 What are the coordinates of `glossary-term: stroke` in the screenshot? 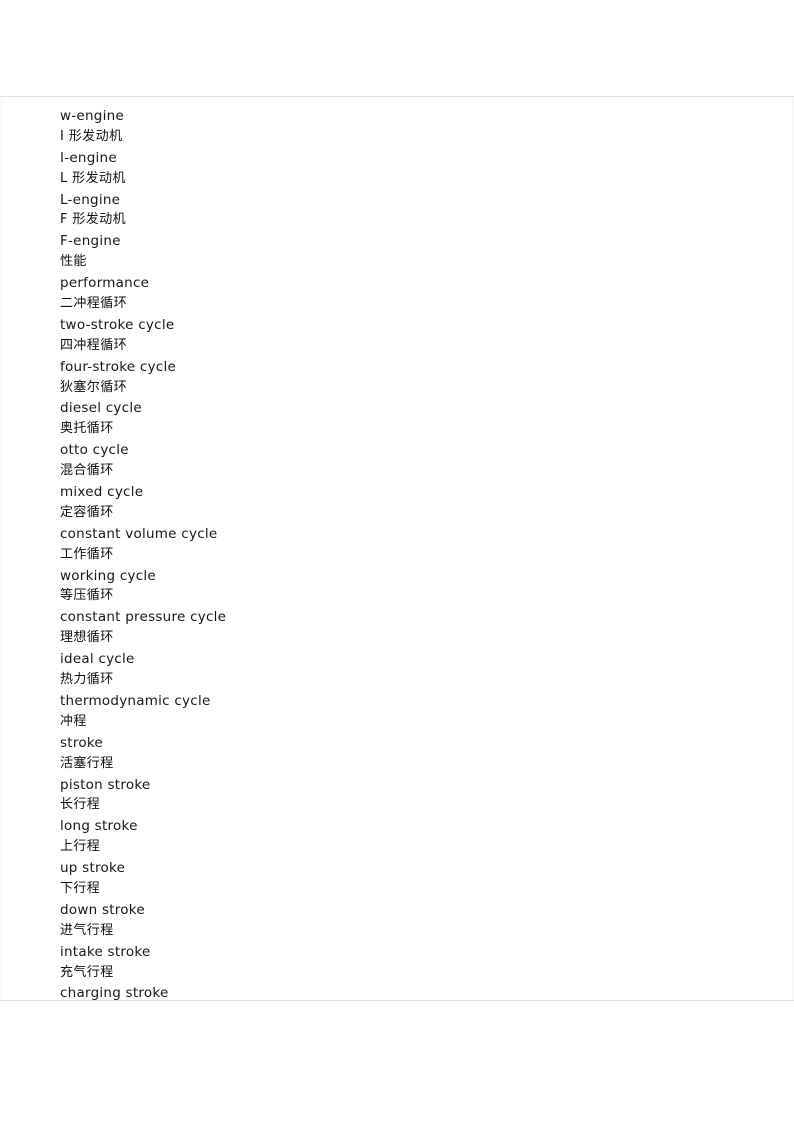 It's located at (81, 742).